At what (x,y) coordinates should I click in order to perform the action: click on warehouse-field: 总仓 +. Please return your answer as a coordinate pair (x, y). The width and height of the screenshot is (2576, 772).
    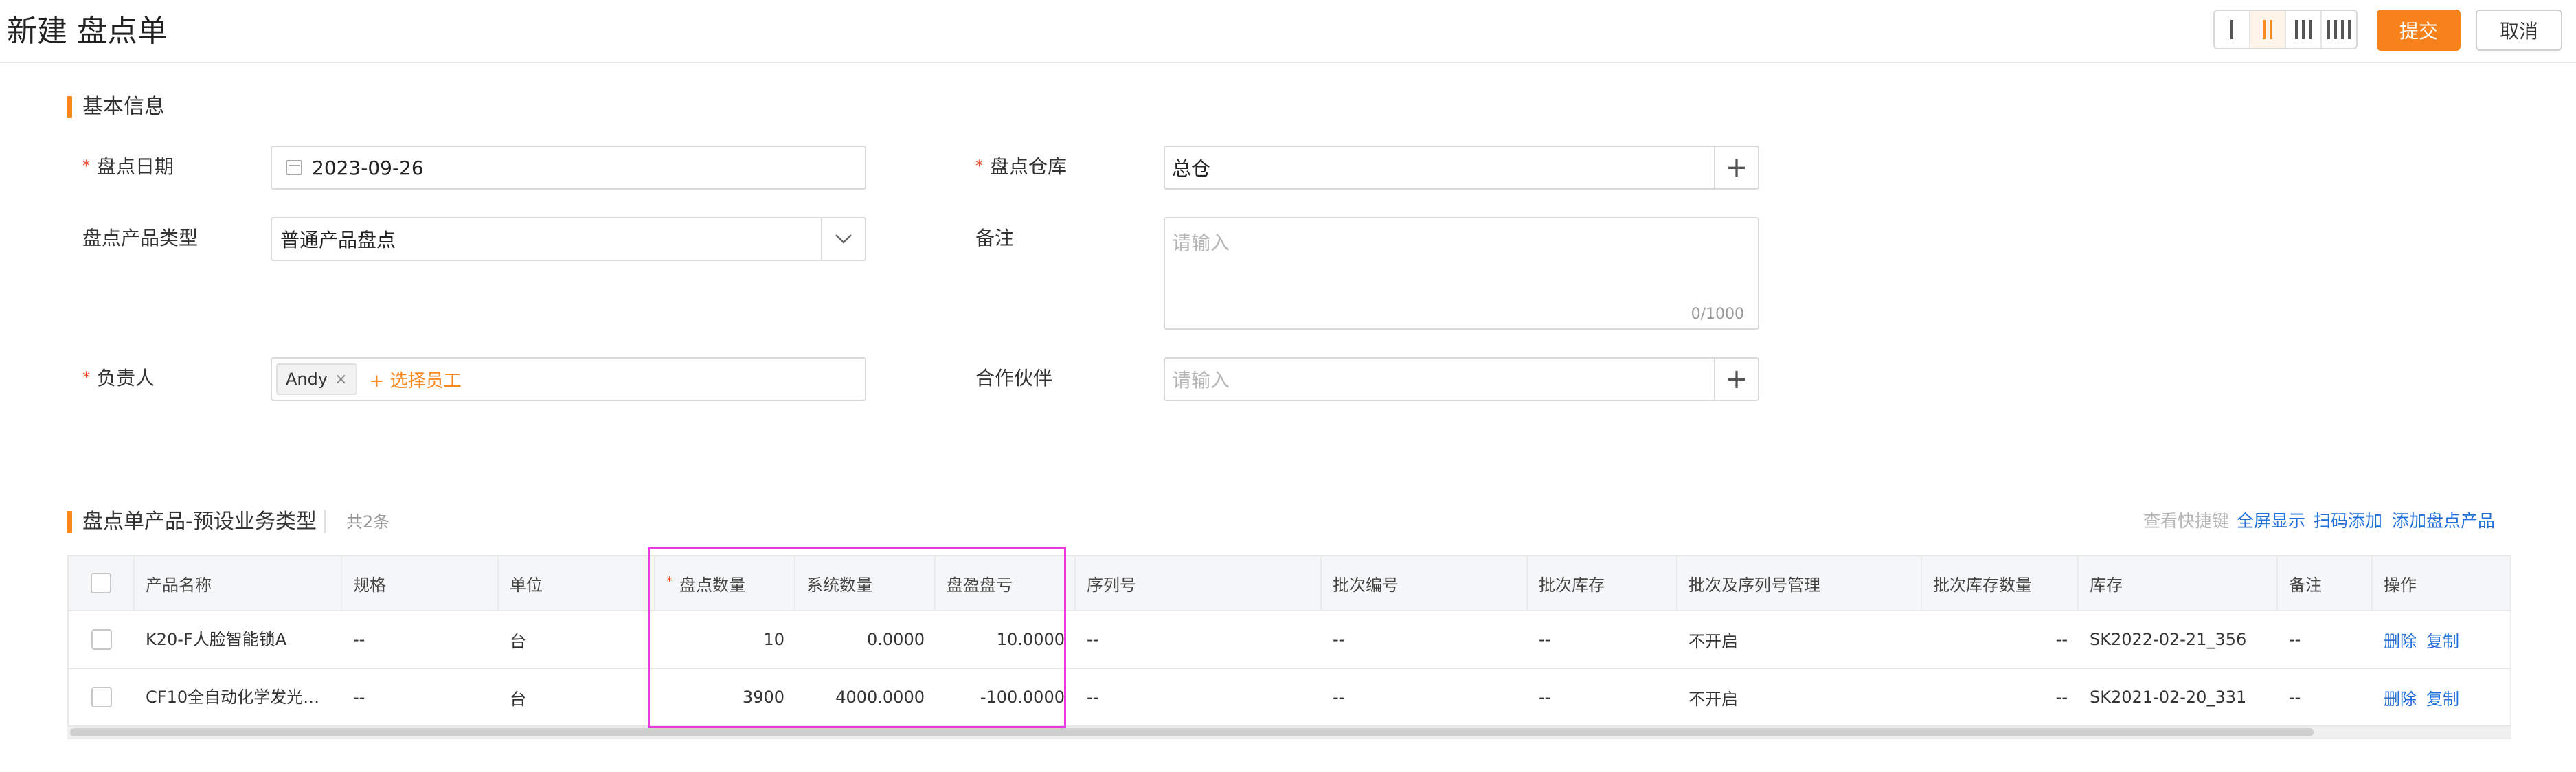
    Looking at the image, I should click on (1461, 168).